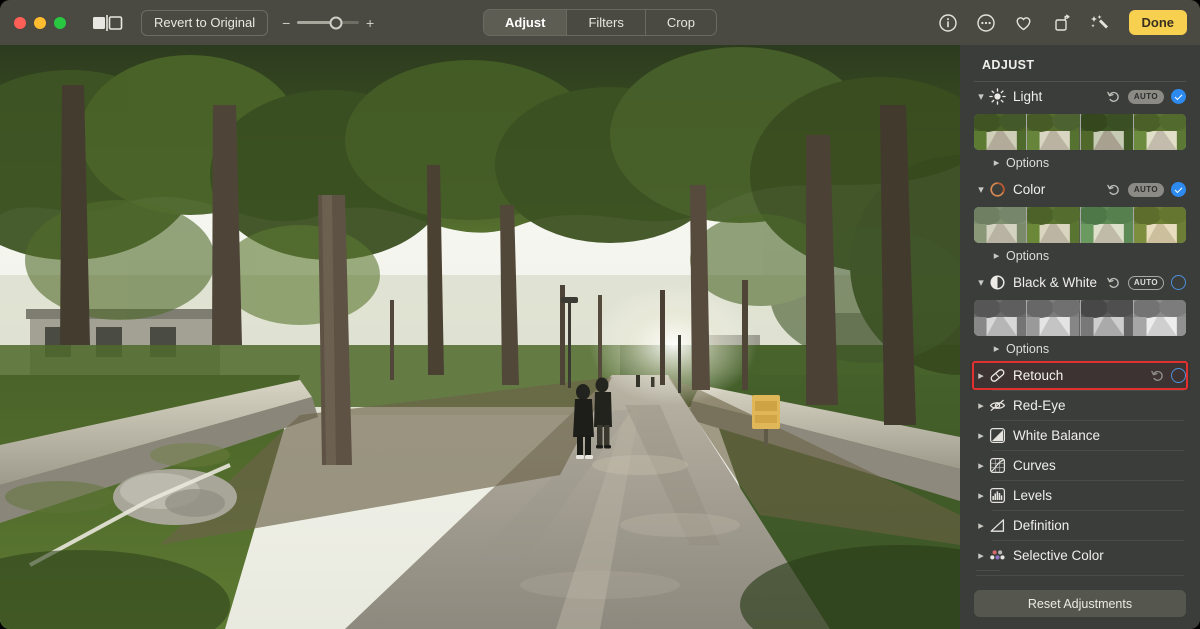  I want to click on selective-color-icon, so click(997, 555).